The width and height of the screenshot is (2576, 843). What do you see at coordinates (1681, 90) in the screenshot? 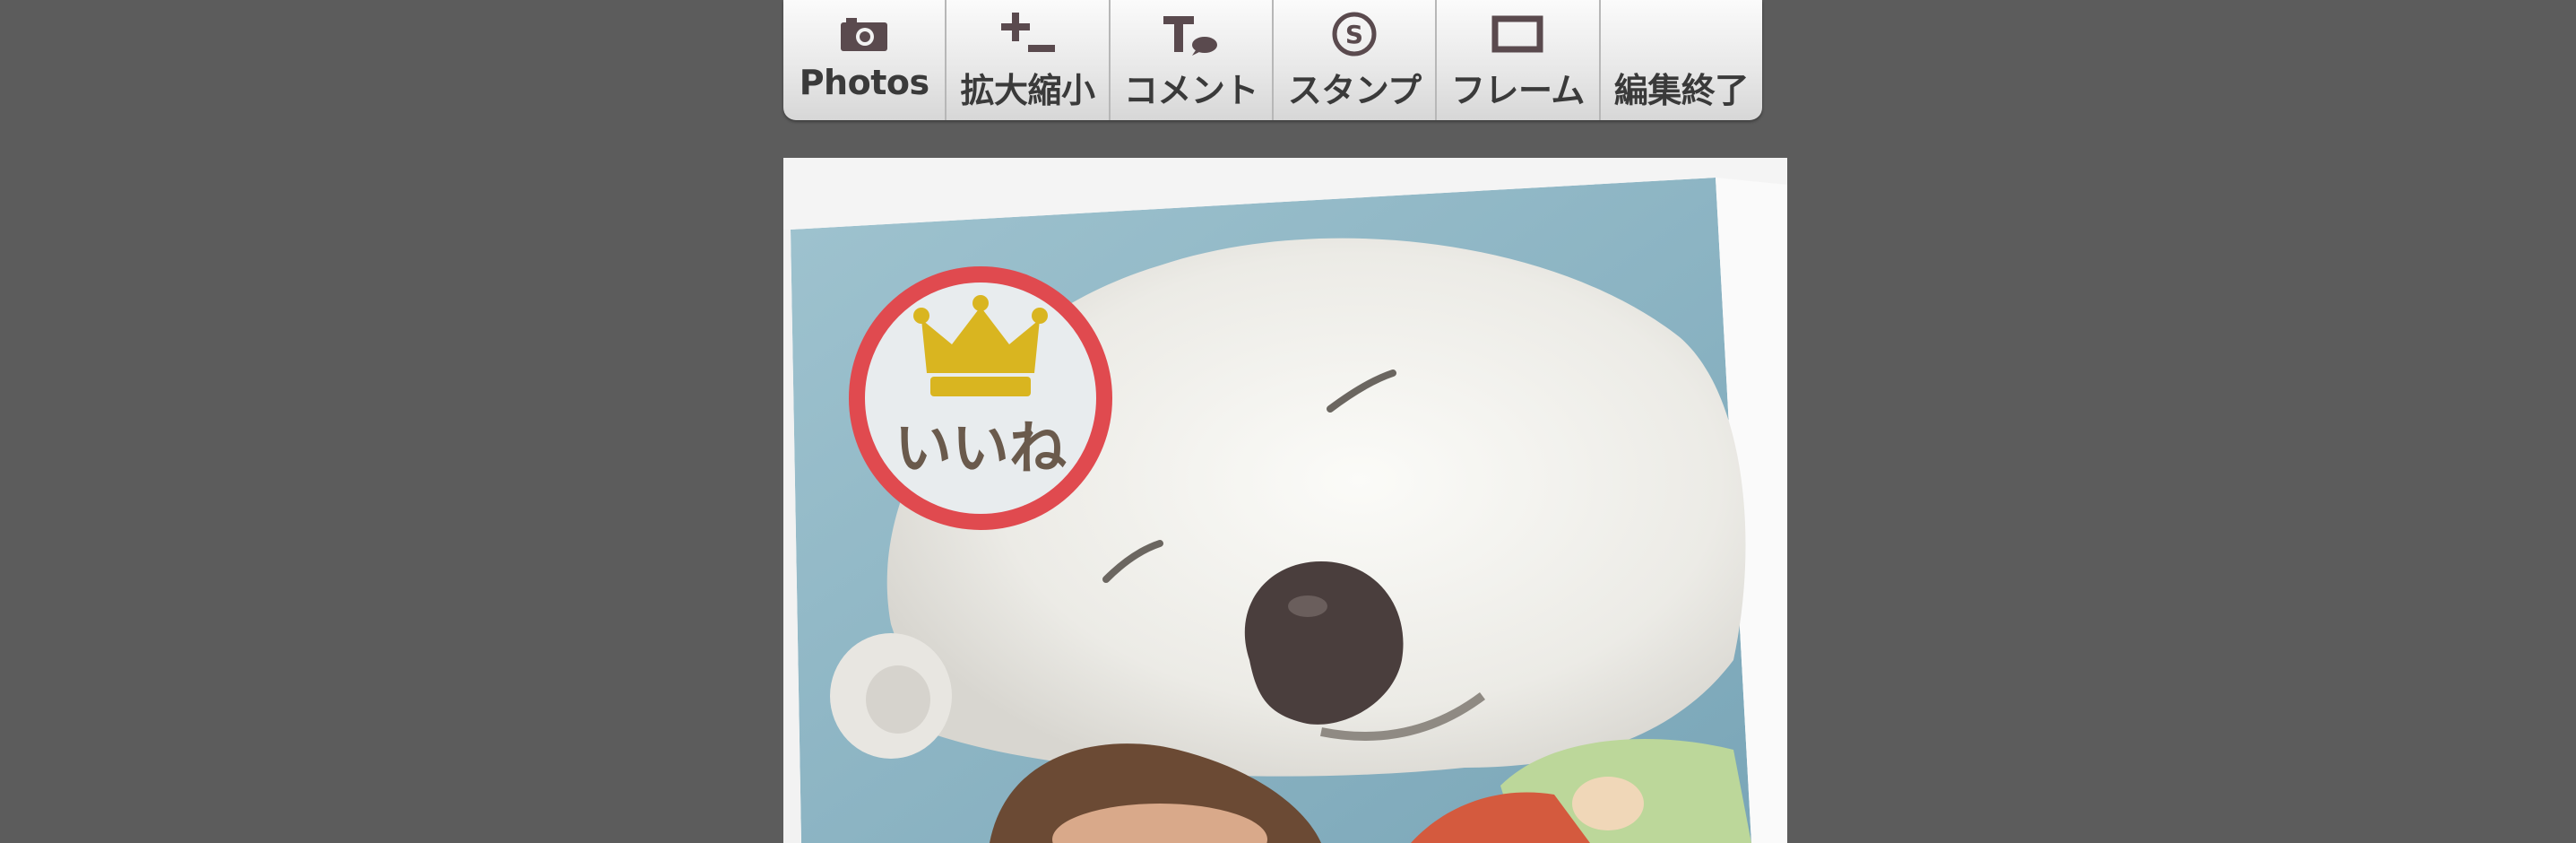
I see `finish-edit-label: 編集終了` at bounding box center [1681, 90].